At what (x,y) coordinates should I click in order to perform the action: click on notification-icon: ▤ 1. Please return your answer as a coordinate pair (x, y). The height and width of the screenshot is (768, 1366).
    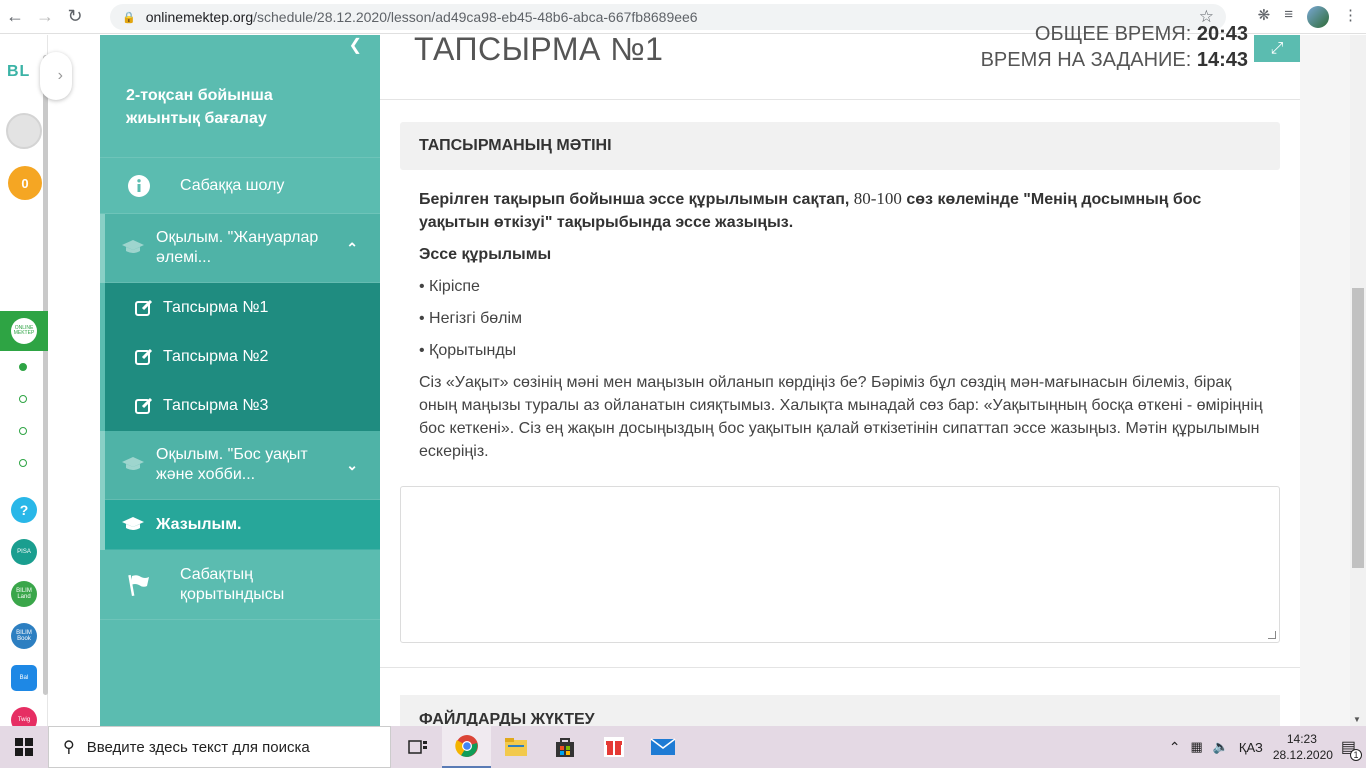
    Looking at the image, I should click on (1351, 749).